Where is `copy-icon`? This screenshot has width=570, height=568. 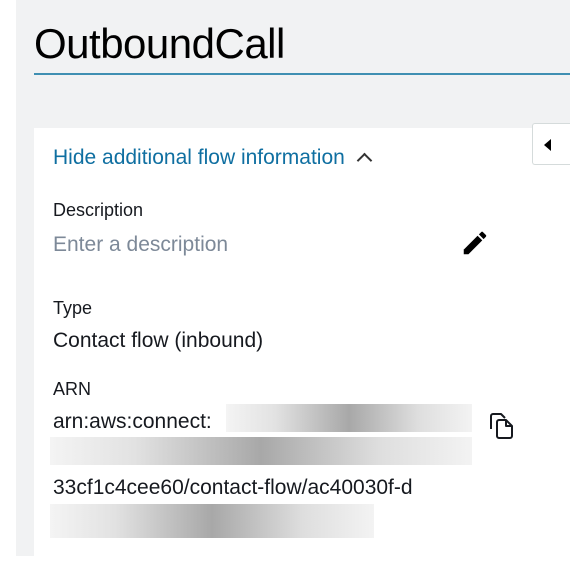 copy-icon is located at coordinates (501, 426).